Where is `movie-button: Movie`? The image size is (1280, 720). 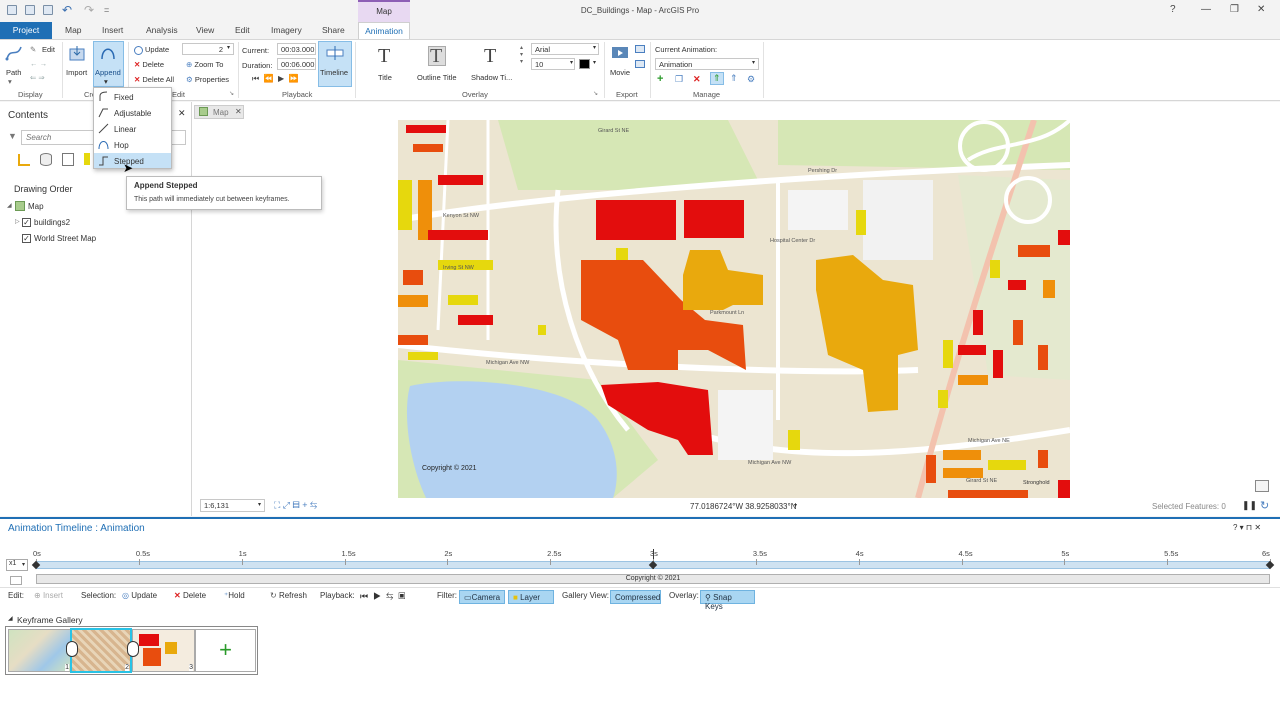 movie-button: Movie is located at coordinates (620, 72).